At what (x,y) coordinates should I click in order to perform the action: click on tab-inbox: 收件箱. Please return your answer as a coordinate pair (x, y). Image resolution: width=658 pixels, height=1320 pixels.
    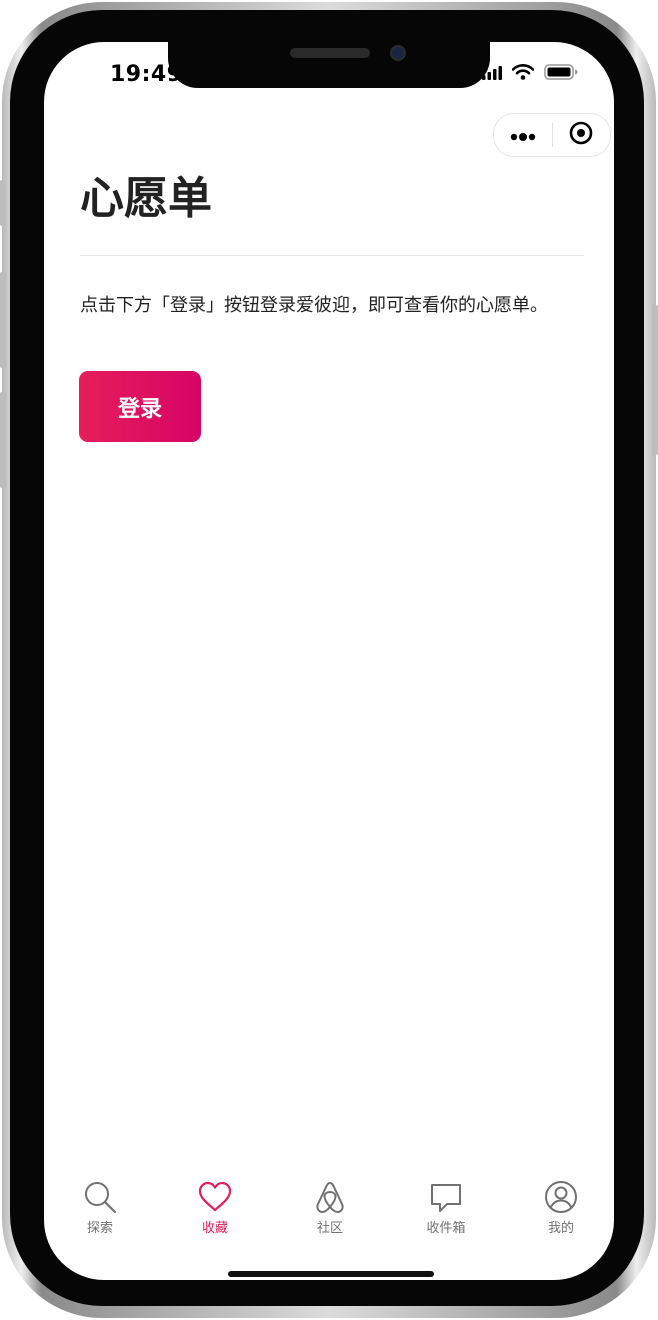
    Looking at the image, I should click on (446, 1211).